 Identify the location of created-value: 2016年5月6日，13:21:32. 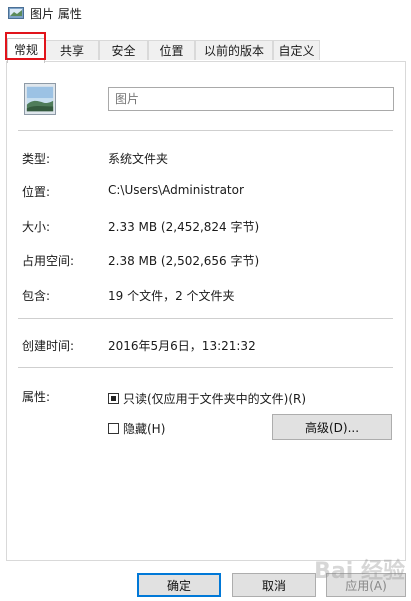
(182, 346).